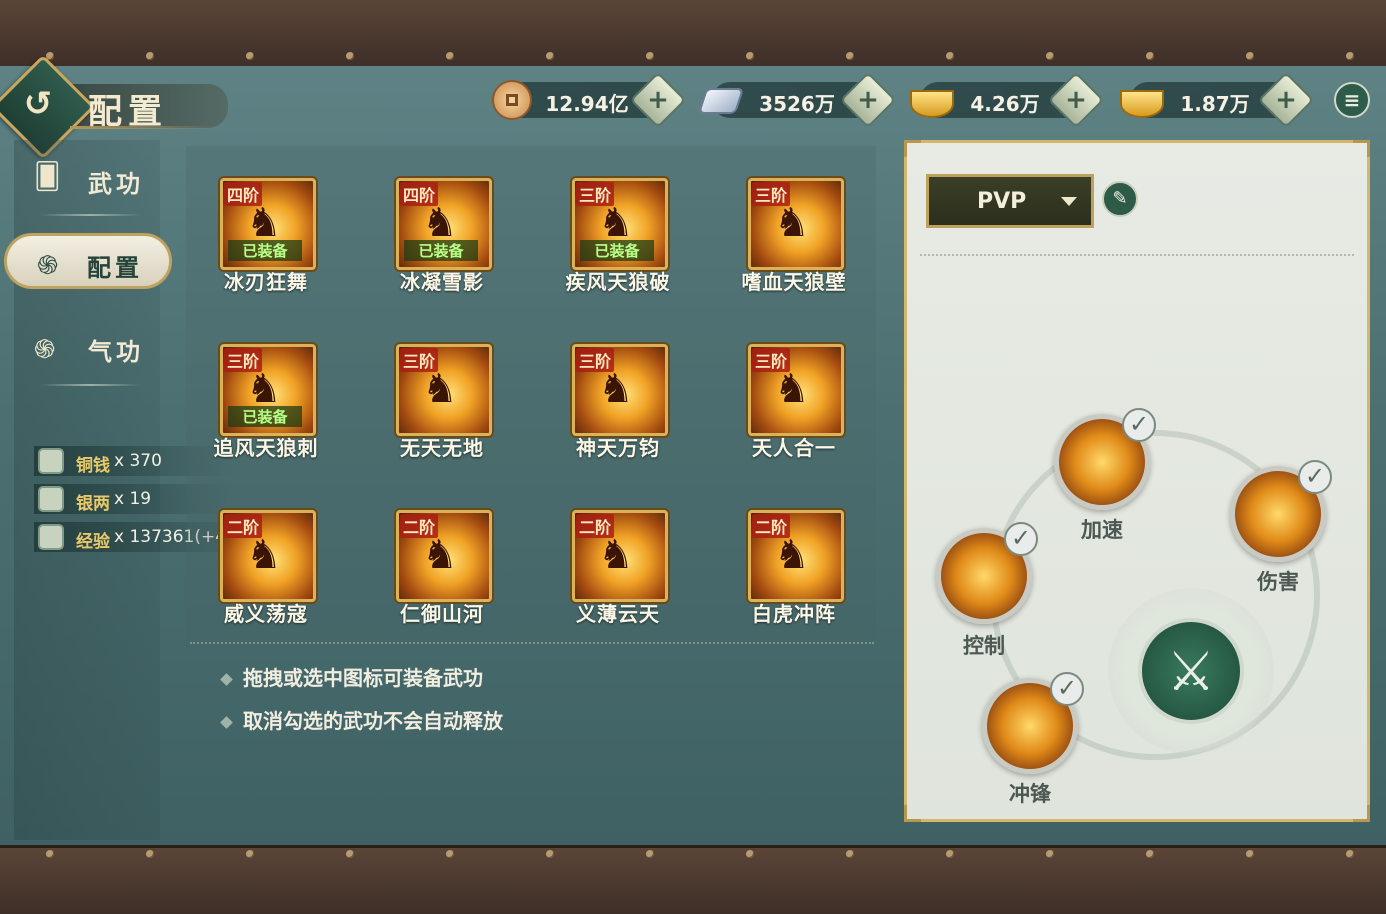  I want to click on currency-value: 12.94亿, so click(587, 104).